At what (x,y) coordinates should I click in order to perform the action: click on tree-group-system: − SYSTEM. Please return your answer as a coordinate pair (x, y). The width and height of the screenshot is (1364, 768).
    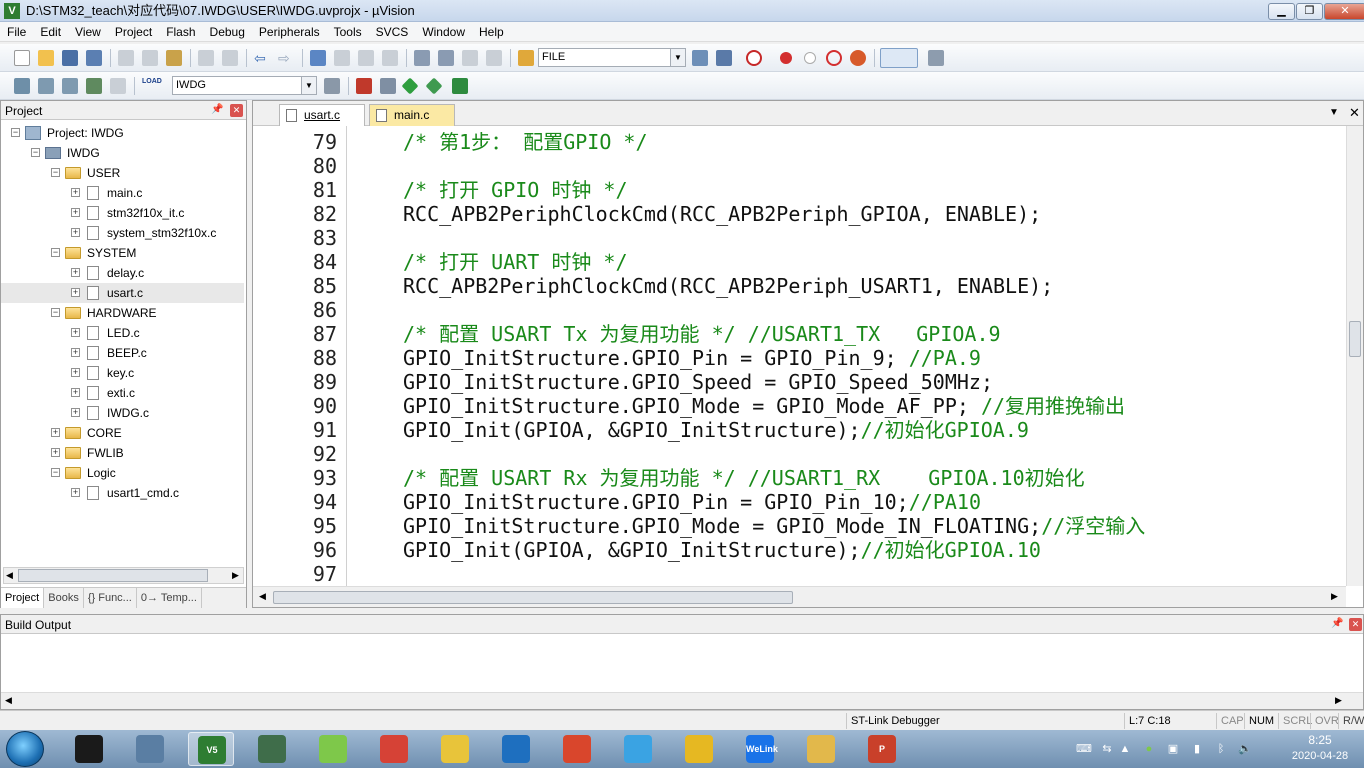
    Looking at the image, I should click on (122, 253).